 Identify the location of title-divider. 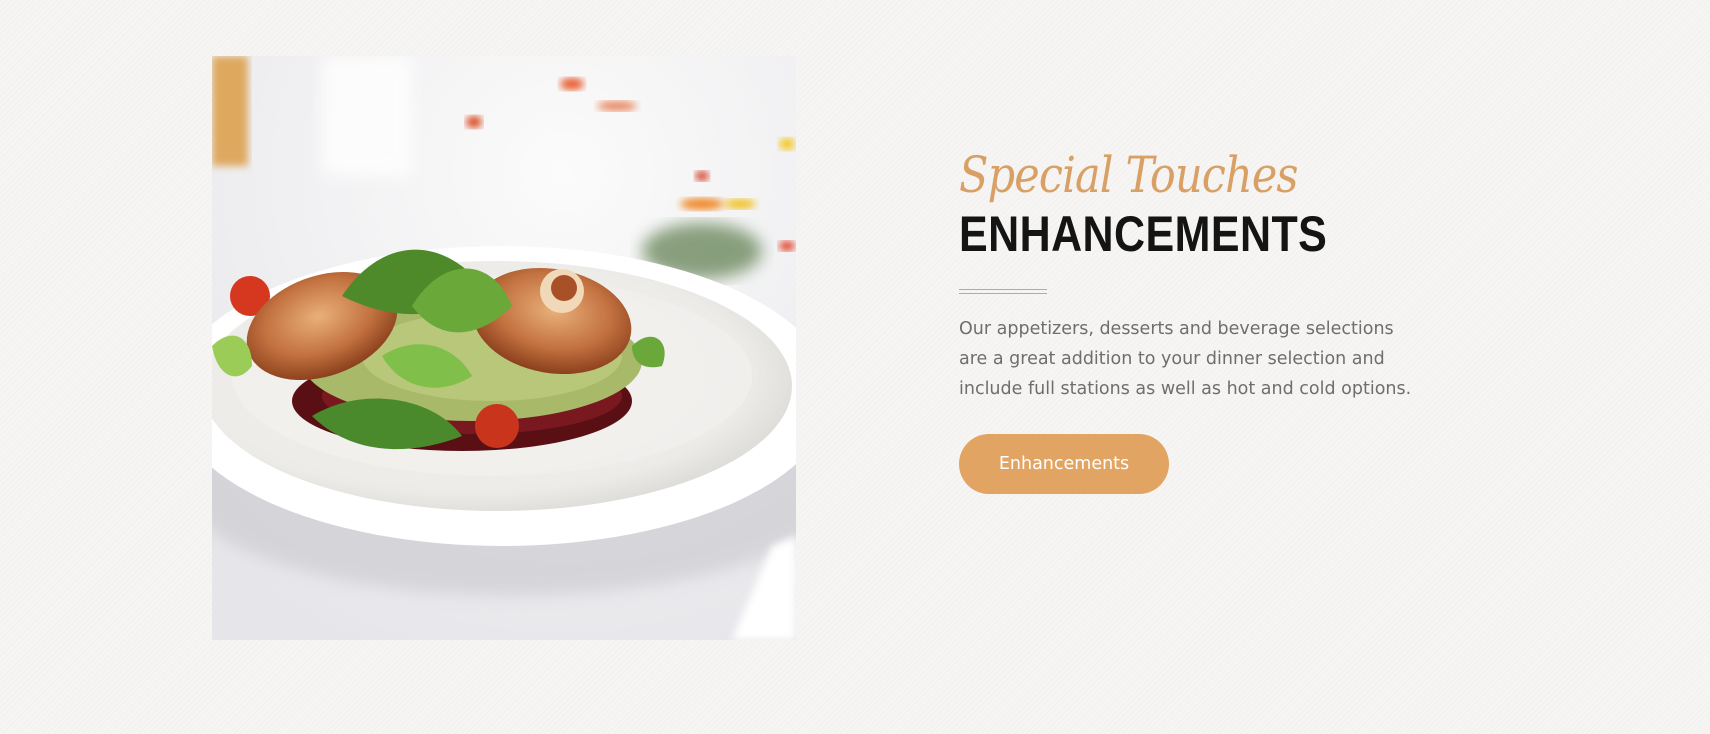
(1003, 291).